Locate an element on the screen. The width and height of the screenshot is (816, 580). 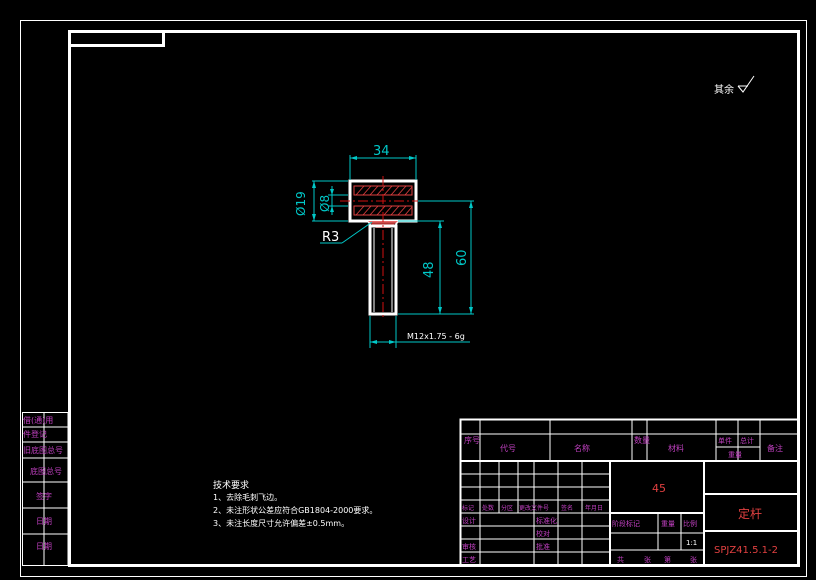
tech-req-title: 技术要求 is located at coordinates (231, 485).